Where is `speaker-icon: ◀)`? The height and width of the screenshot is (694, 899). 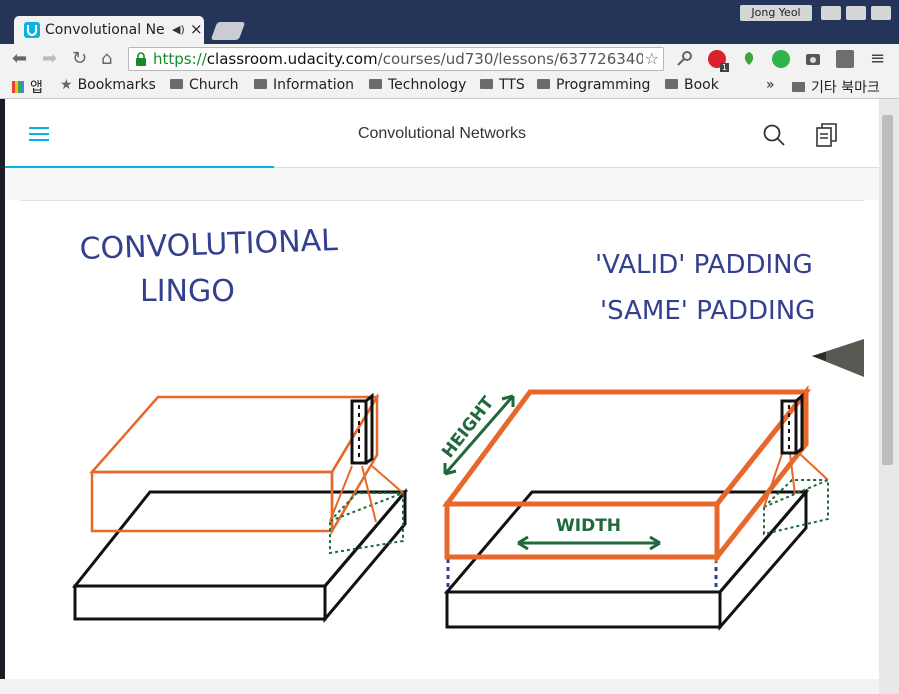 speaker-icon: ◀) is located at coordinates (178, 29).